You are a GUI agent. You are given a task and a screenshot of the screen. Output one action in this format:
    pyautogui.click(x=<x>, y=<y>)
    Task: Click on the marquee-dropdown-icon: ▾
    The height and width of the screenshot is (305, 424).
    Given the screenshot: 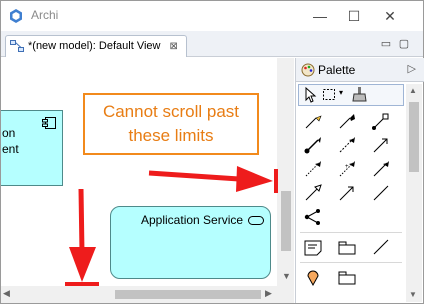 What is the action you would take?
    pyautogui.click(x=341, y=92)
    